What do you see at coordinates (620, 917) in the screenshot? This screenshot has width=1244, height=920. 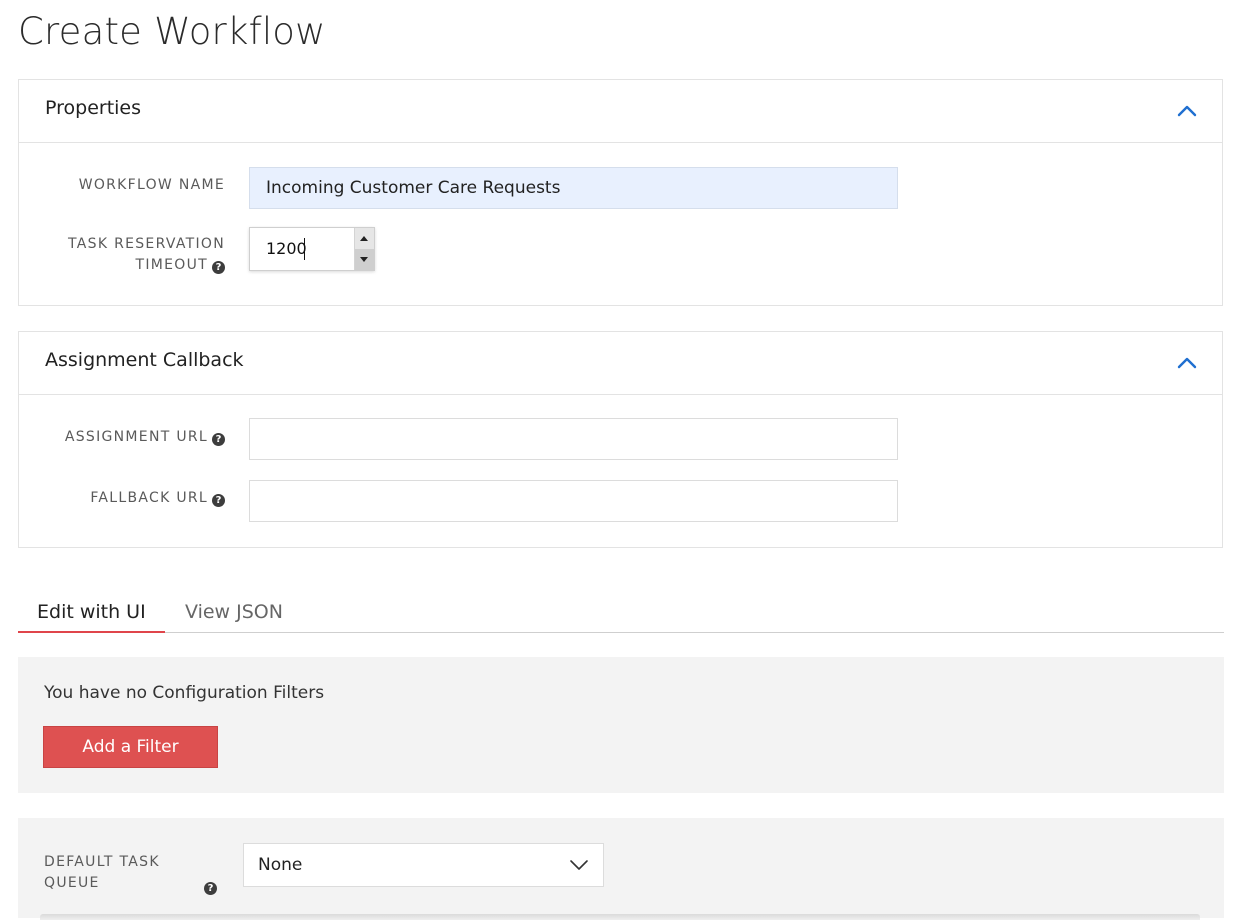 I see `next-section-edge` at bounding box center [620, 917].